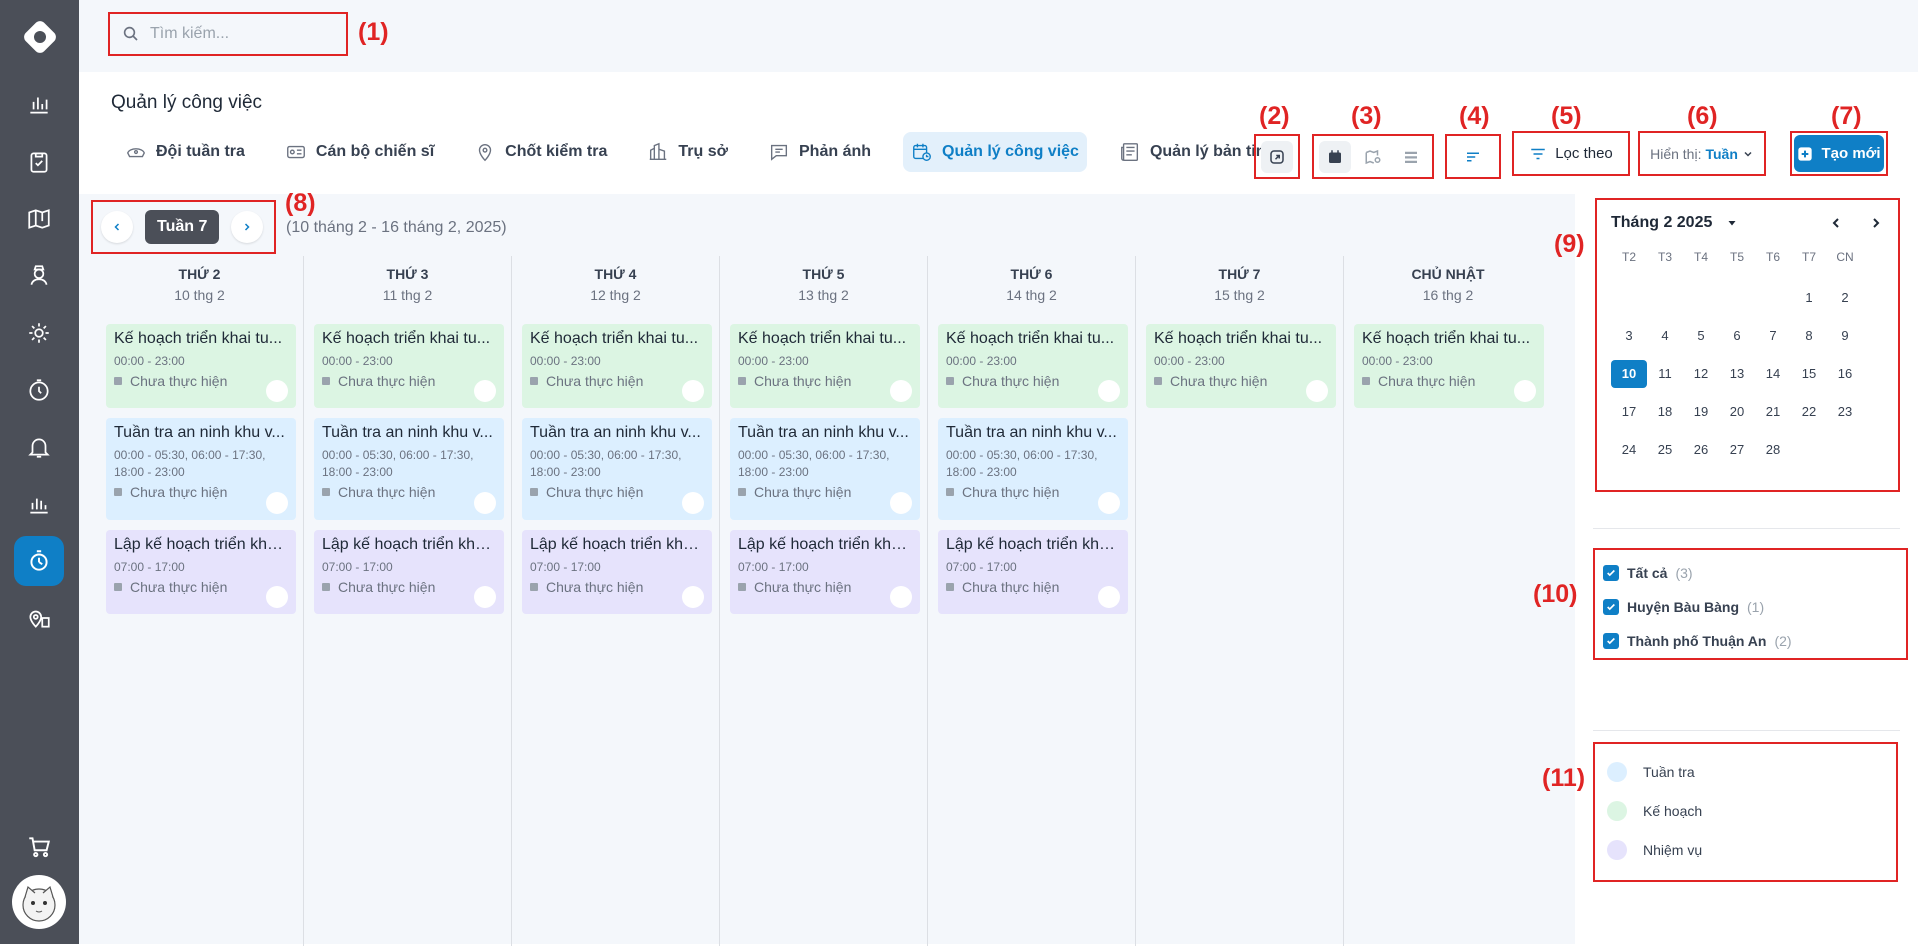 The width and height of the screenshot is (1918, 946). What do you see at coordinates (247, 227) in the screenshot?
I see `next-week-button` at bounding box center [247, 227].